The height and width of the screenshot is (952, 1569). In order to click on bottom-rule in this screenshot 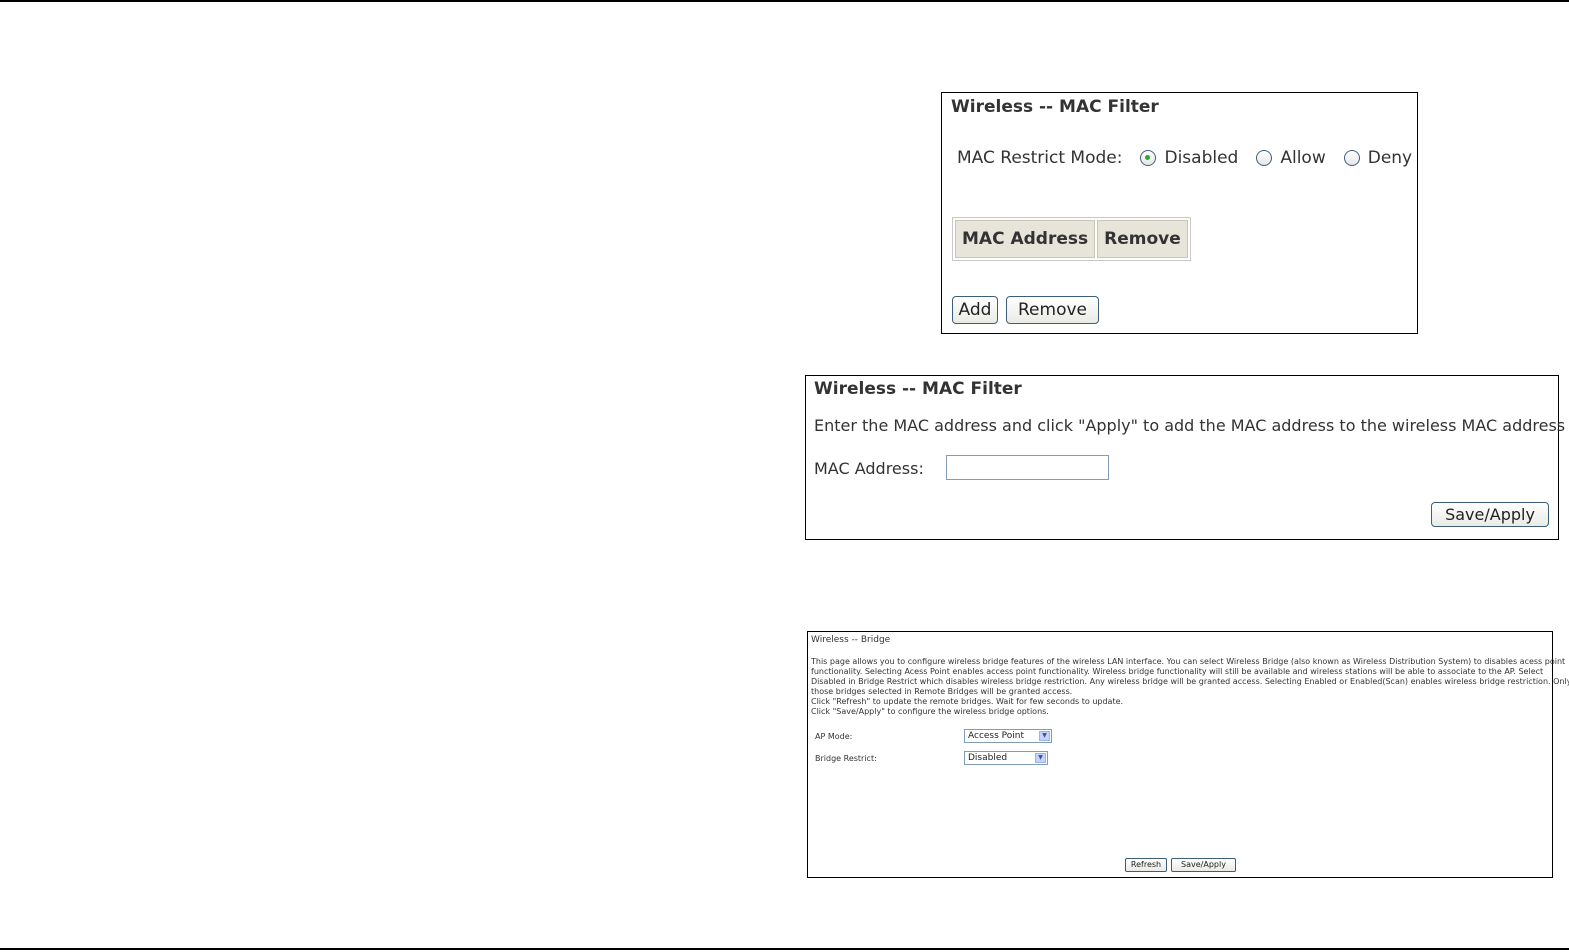, I will do `click(784, 949)`.